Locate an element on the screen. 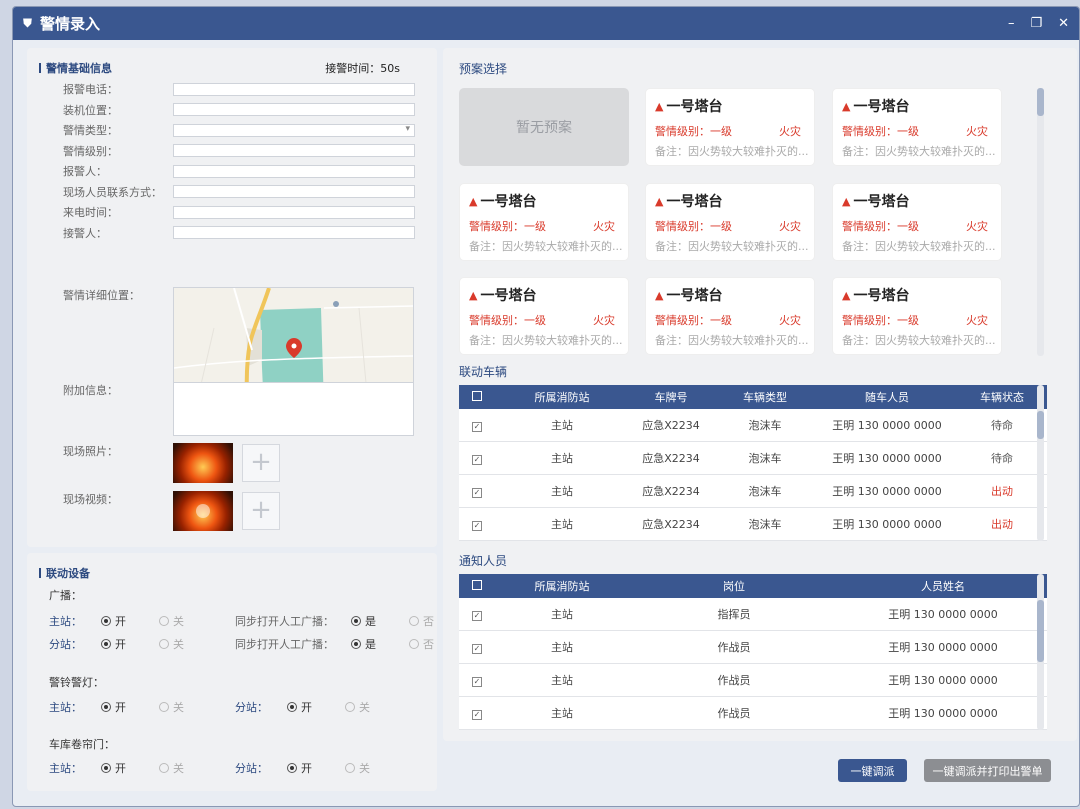 The width and height of the screenshot is (1080, 809). plans-scrollbar is located at coordinates (1040, 222).